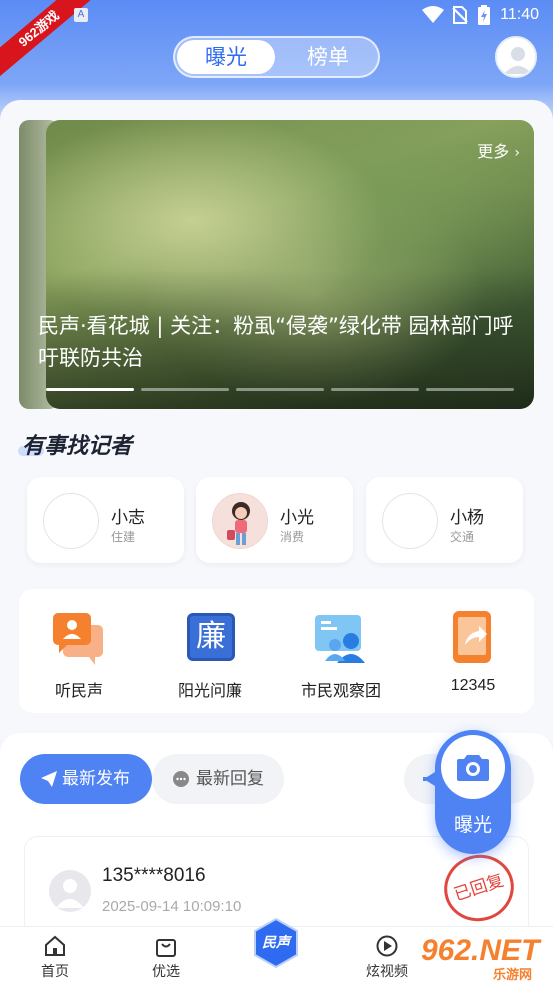 The width and height of the screenshot is (553, 983). Describe the element at coordinates (276, 651) in the screenshot. I see `services-grid: 听民声 廉 阳光问廉 市民观察团 12345` at that location.